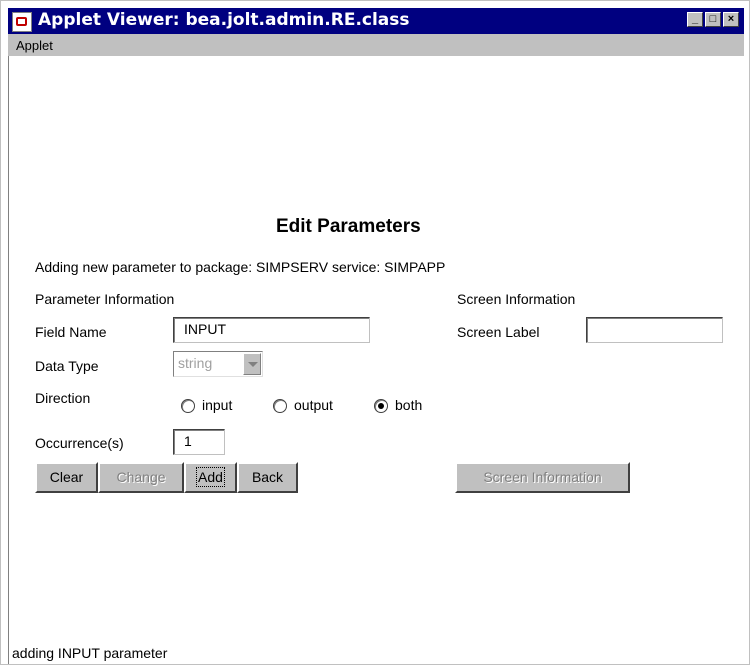  I want to click on direction-input-label: input, so click(217, 405).